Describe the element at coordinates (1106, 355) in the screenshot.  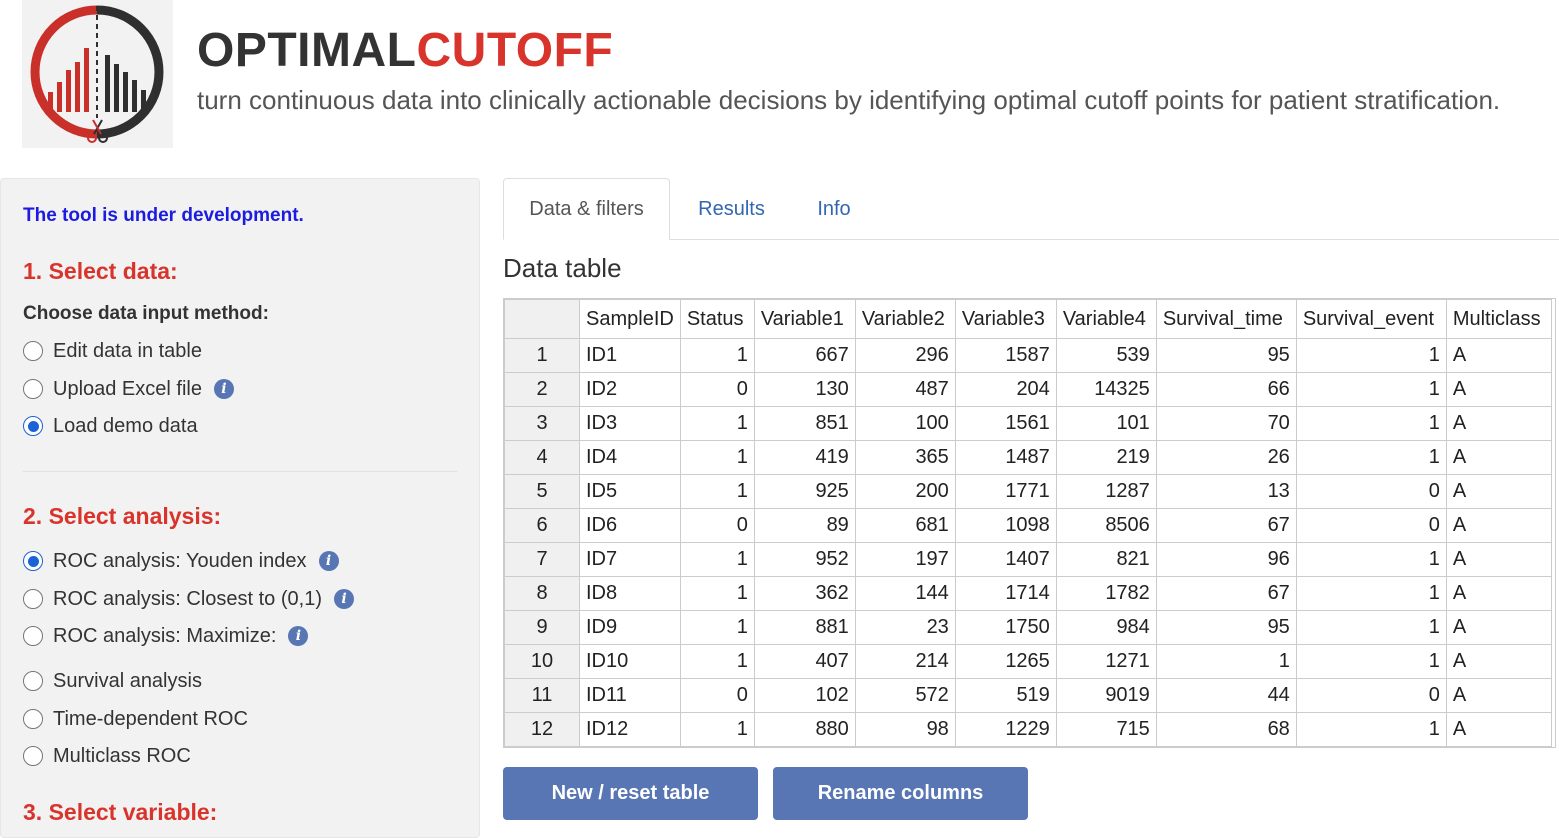
I see `table-cell: 539` at that location.